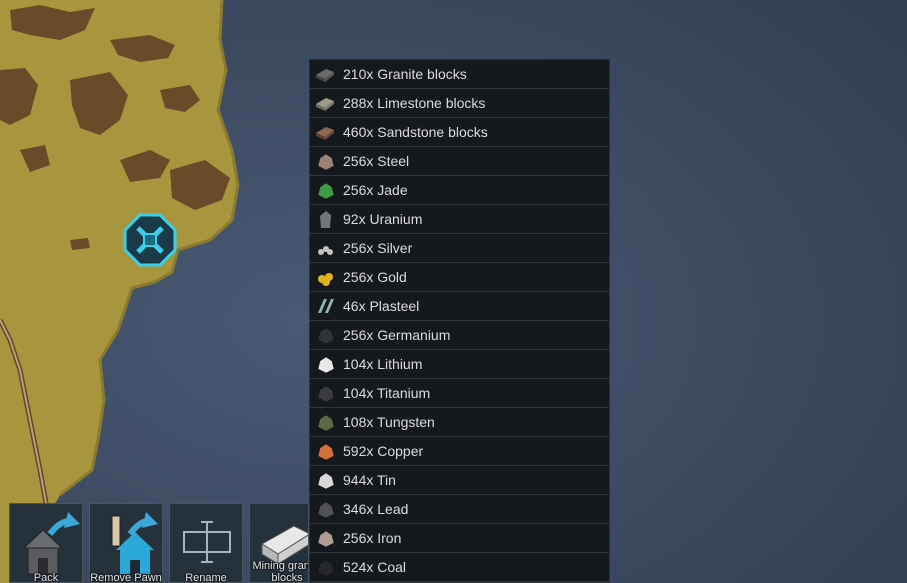  What do you see at coordinates (459, 393) in the screenshot?
I see `menu-item: 104x Titanium` at bounding box center [459, 393].